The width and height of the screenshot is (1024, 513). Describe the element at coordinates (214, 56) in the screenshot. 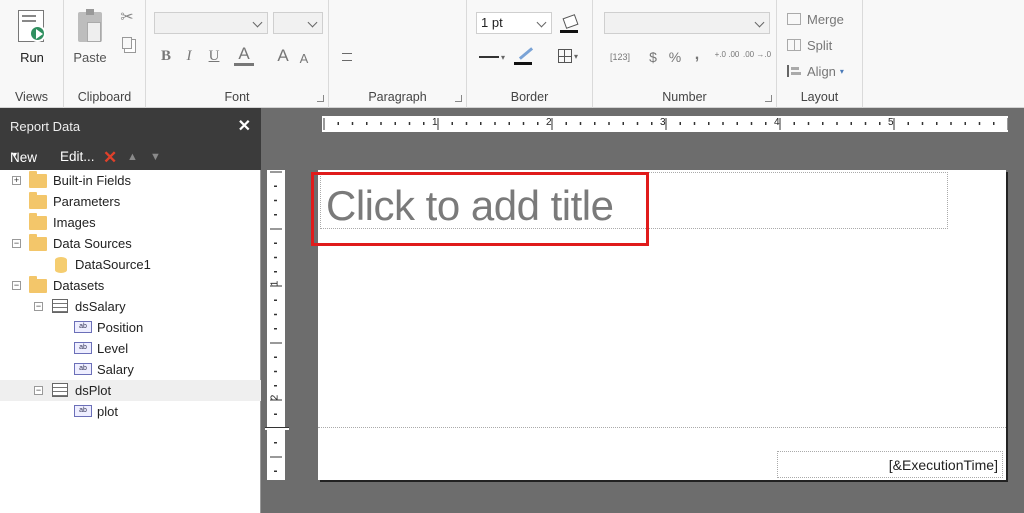

I see `underline-button: U` at that location.